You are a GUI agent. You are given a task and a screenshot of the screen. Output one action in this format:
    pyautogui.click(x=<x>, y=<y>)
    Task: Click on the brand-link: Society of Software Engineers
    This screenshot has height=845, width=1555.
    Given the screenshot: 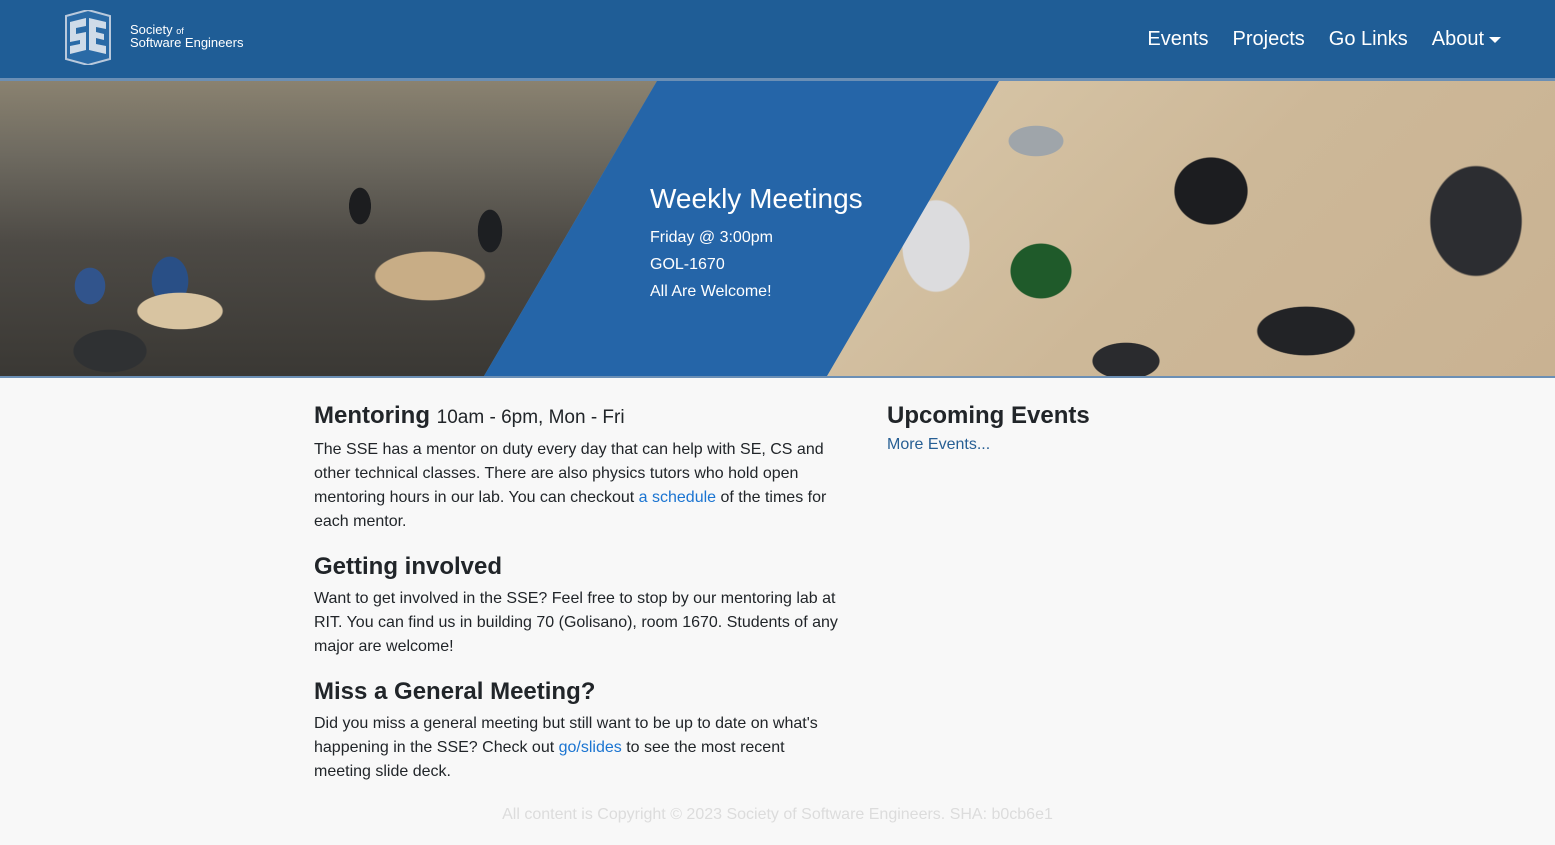 What is the action you would take?
    pyautogui.click(x=150, y=37)
    